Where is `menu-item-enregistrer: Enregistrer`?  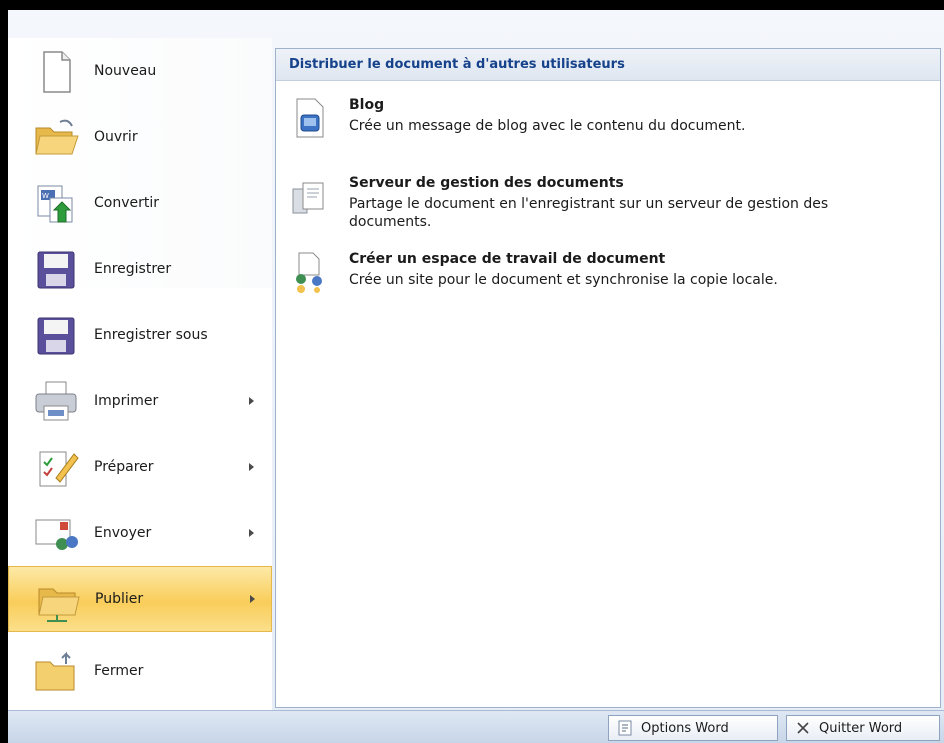 menu-item-enregistrer: Enregistrer is located at coordinates (140, 269).